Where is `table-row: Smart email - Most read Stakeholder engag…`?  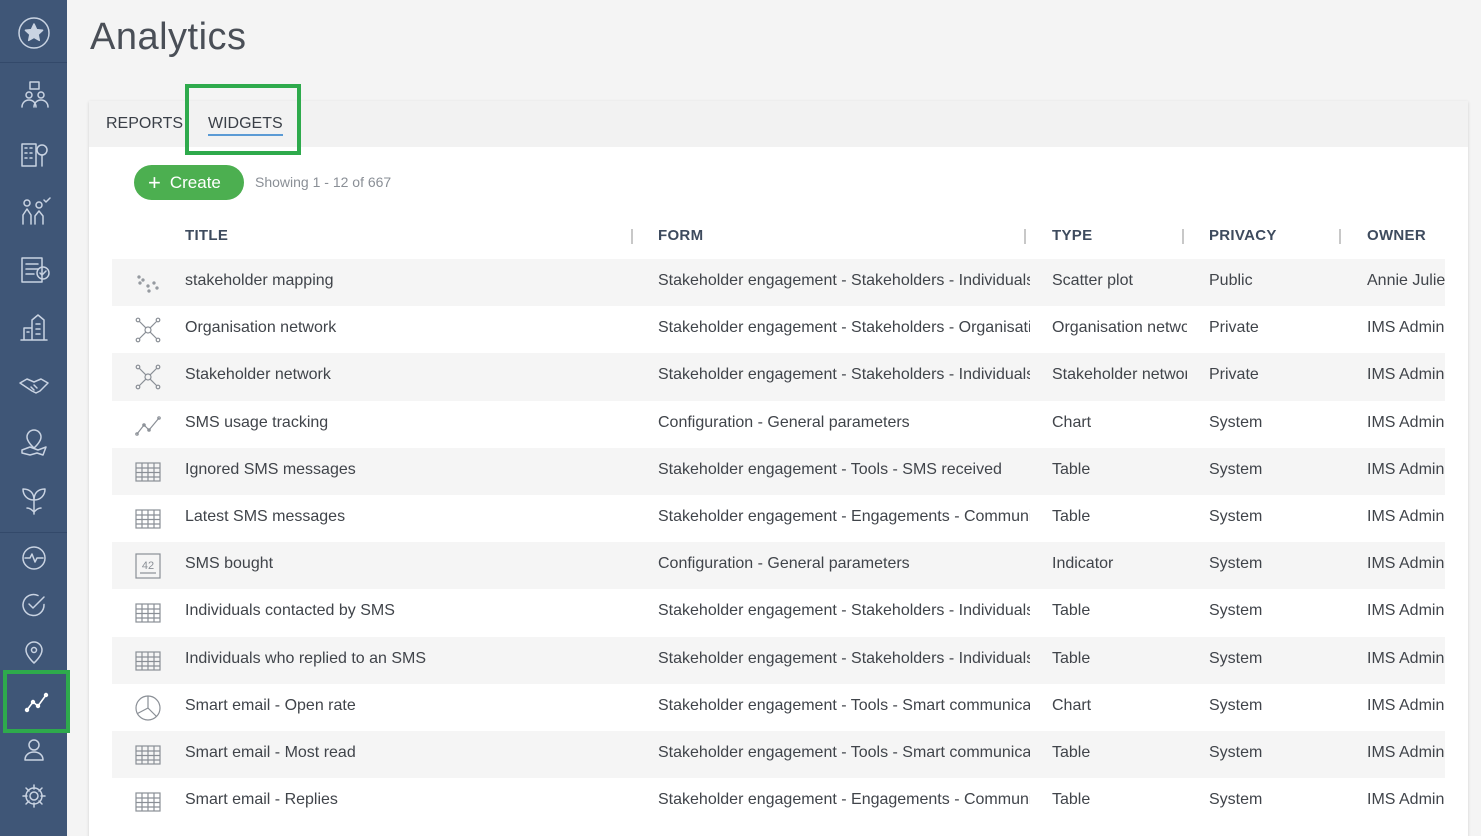
table-row: Smart email - Most read Stakeholder engag… is located at coordinates (778, 754).